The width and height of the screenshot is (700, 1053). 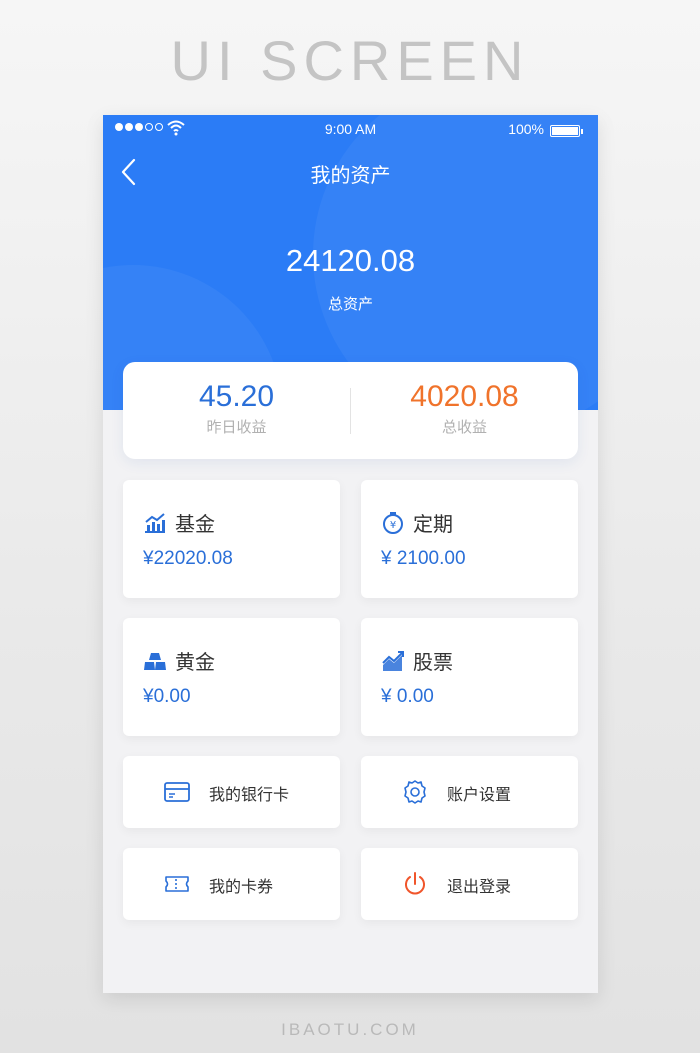 I want to click on battery-icon, so click(x=566, y=131).